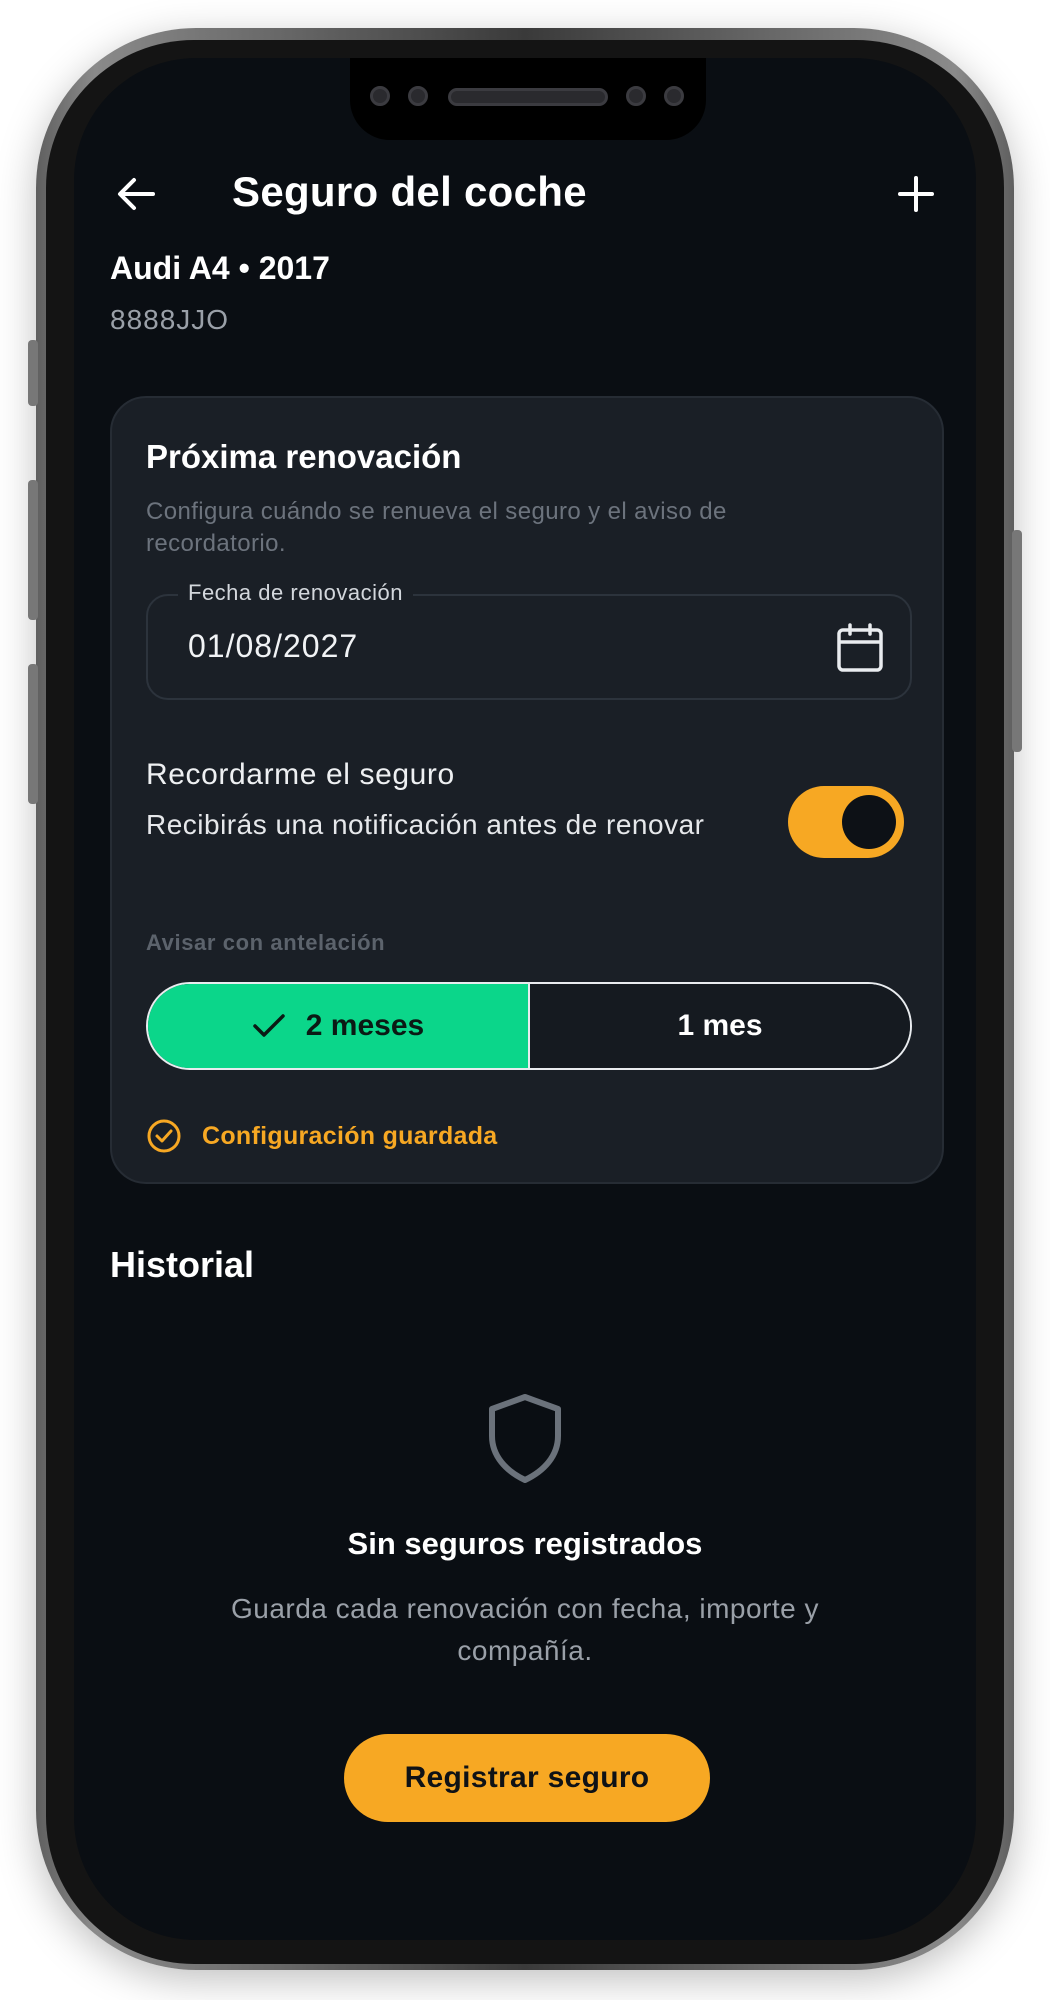 The image size is (1050, 2000). I want to click on history-title: Historial, so click(182, 1264).